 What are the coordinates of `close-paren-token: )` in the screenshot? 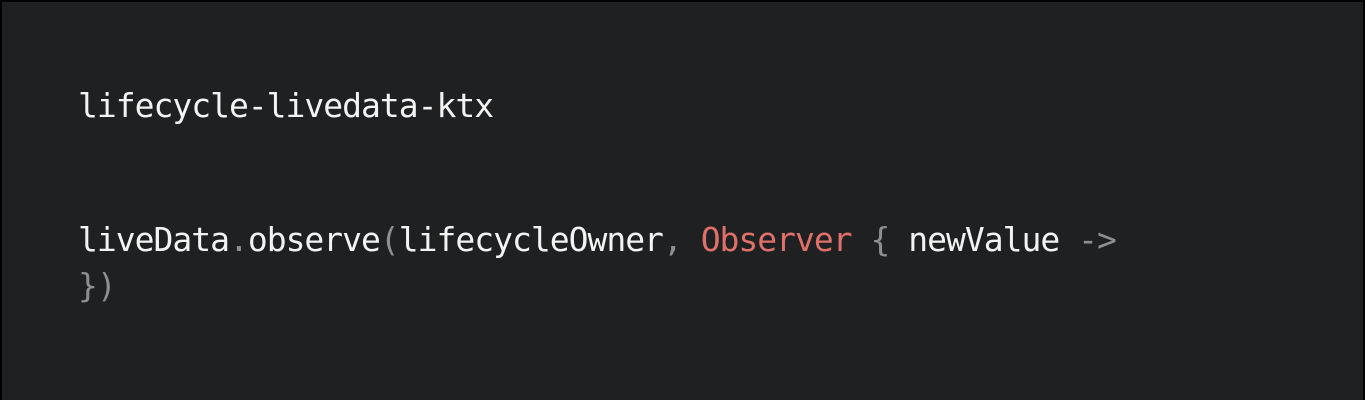 It's located at (106, 285).